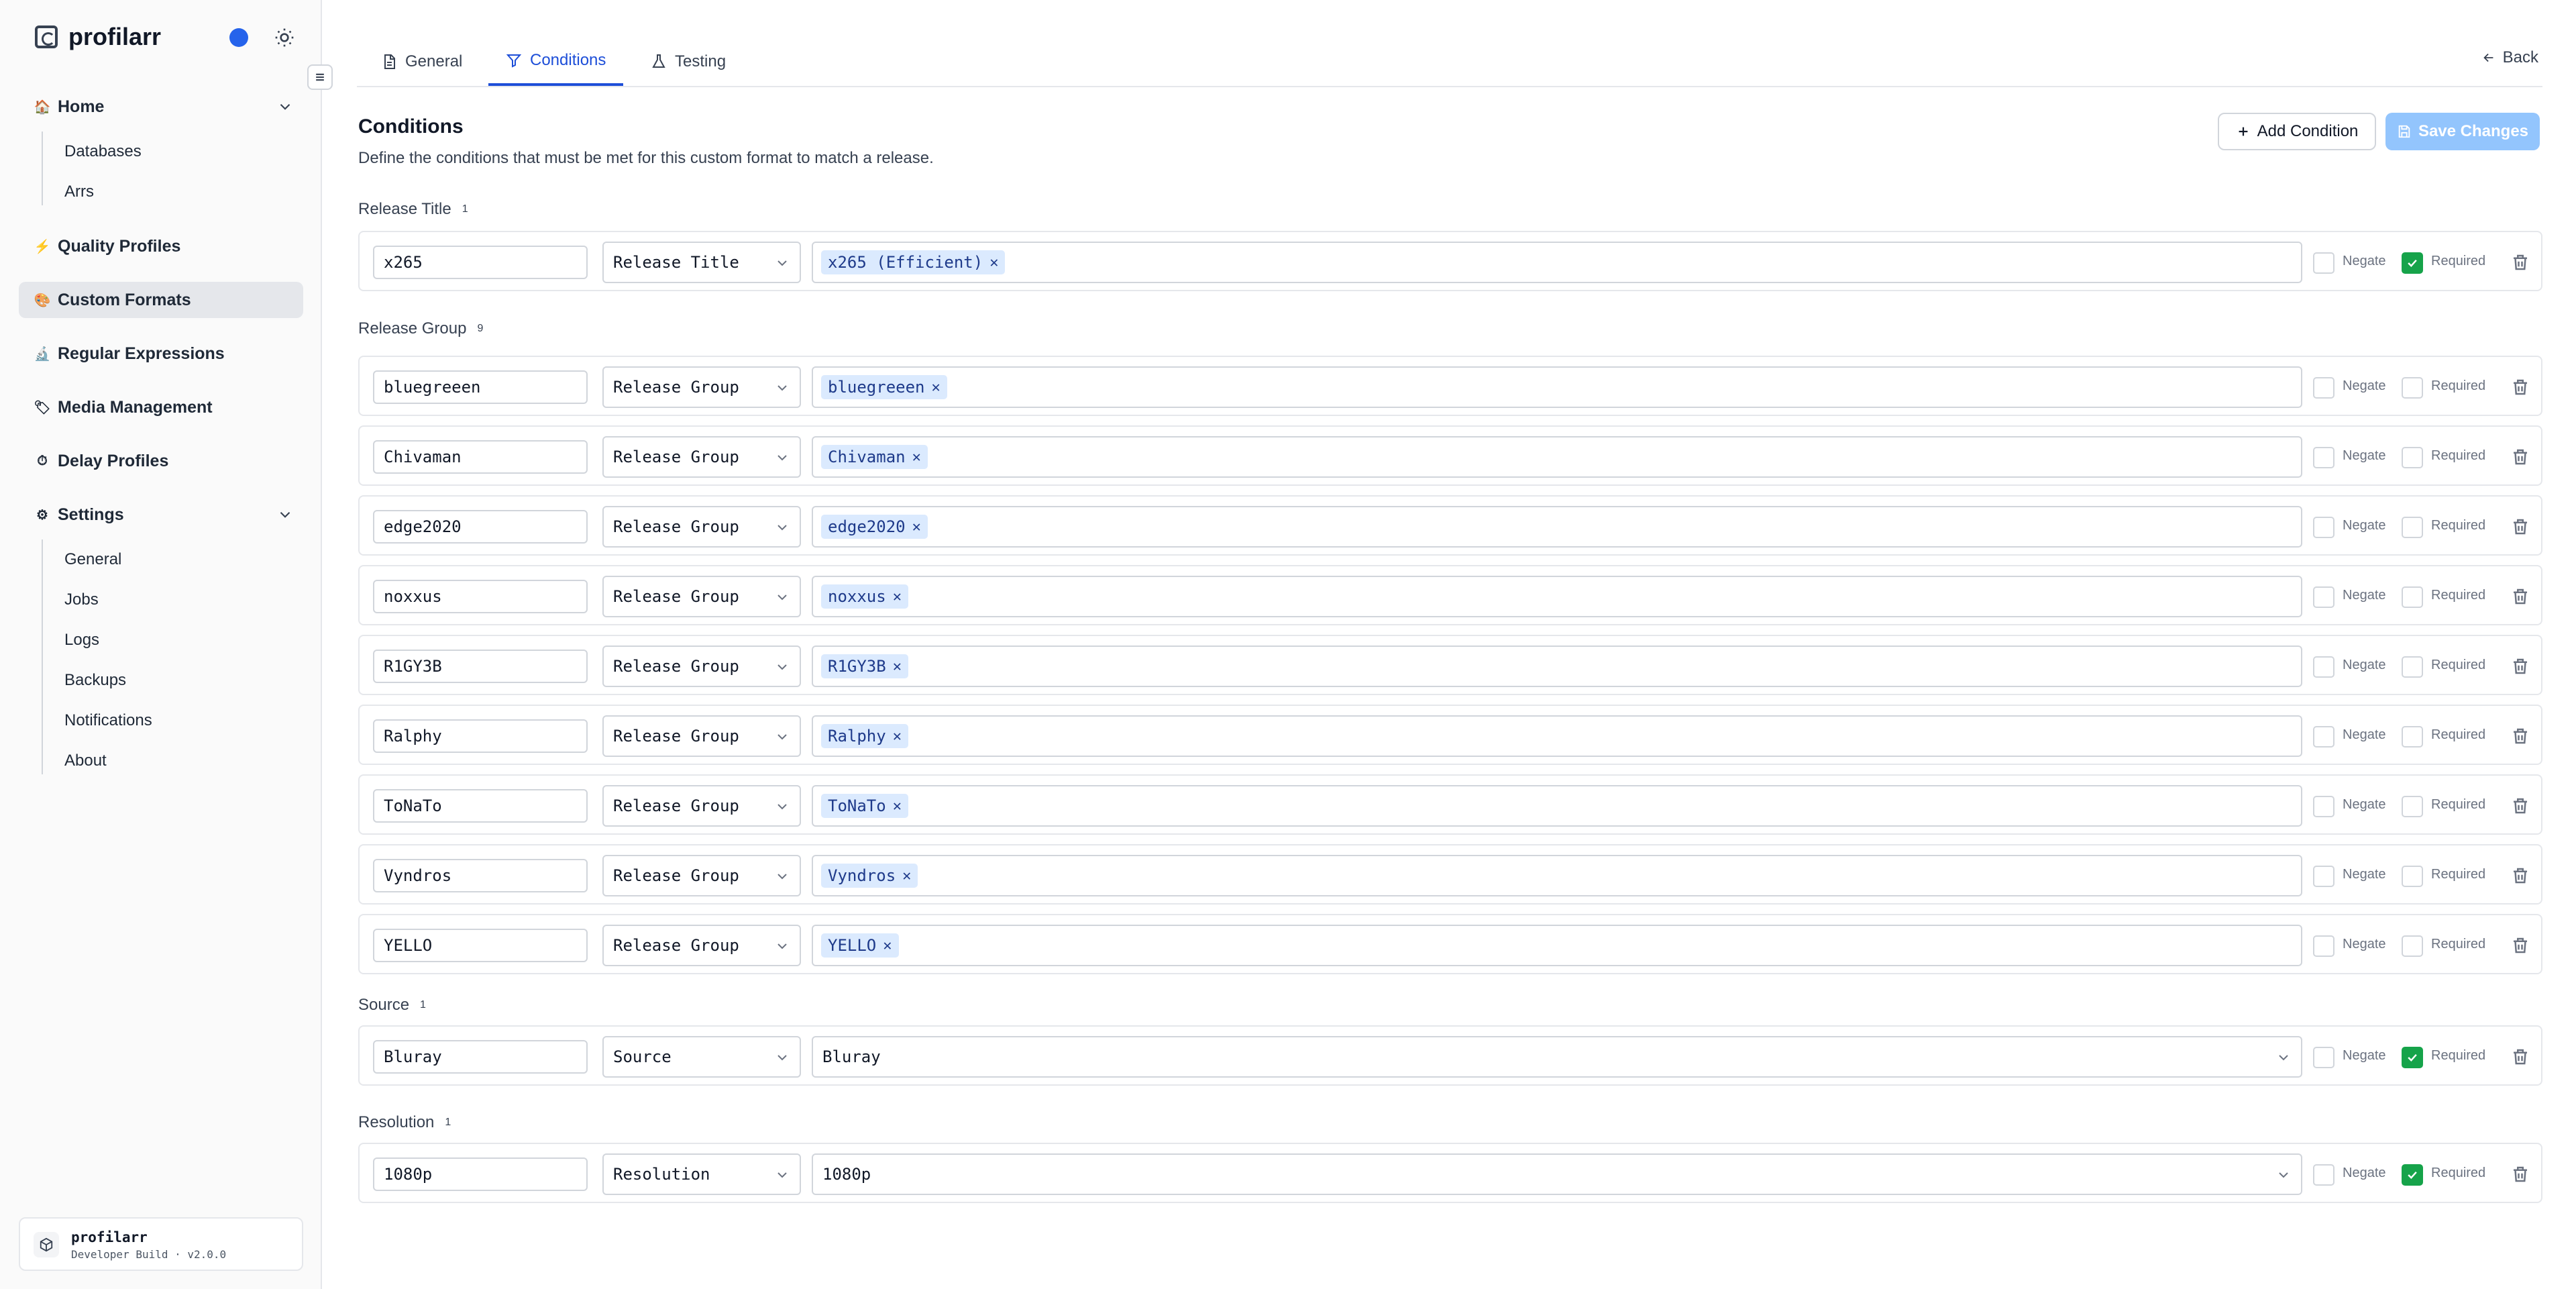 This screenshot has height=1289, width=2576. What do you see at coordinates (2462, 131) in the screenshot?
I see `save-changes-button: Save Changes` at bounding box center [2462, 131].